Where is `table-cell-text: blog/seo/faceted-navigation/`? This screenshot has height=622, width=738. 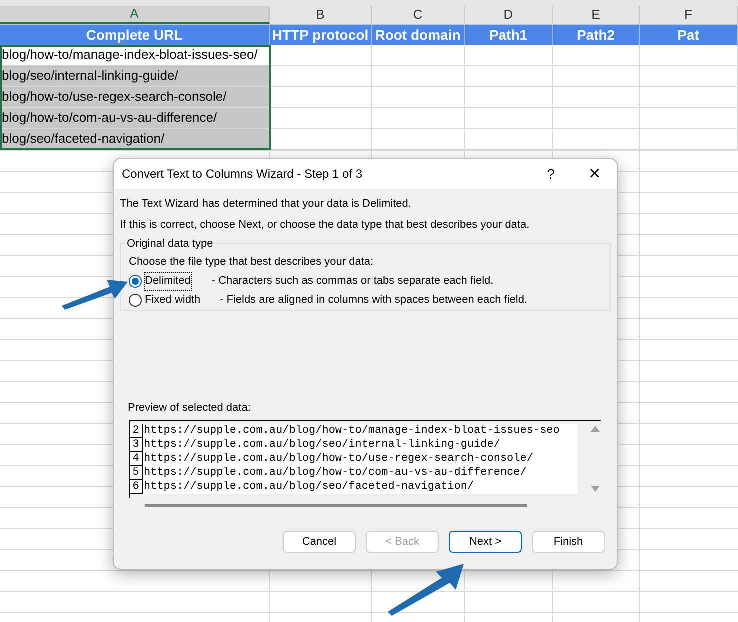 table-cell-text: blog/seo/faceted-navigation/ is located at coordinates (83, 139).